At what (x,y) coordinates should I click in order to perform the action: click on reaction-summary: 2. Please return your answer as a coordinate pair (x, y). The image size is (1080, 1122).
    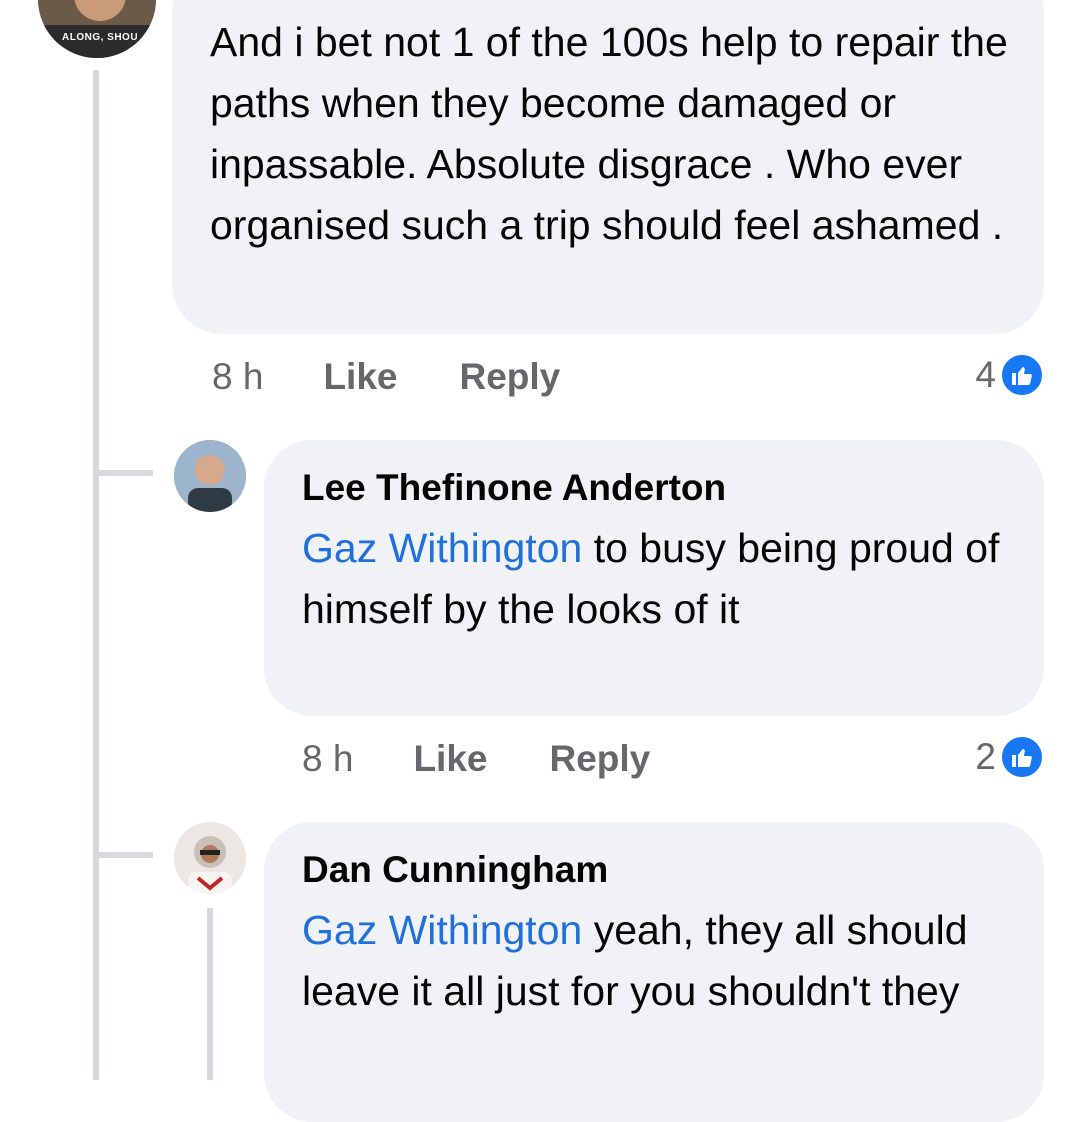
    Looking at the image, I should click on (1009, 757).